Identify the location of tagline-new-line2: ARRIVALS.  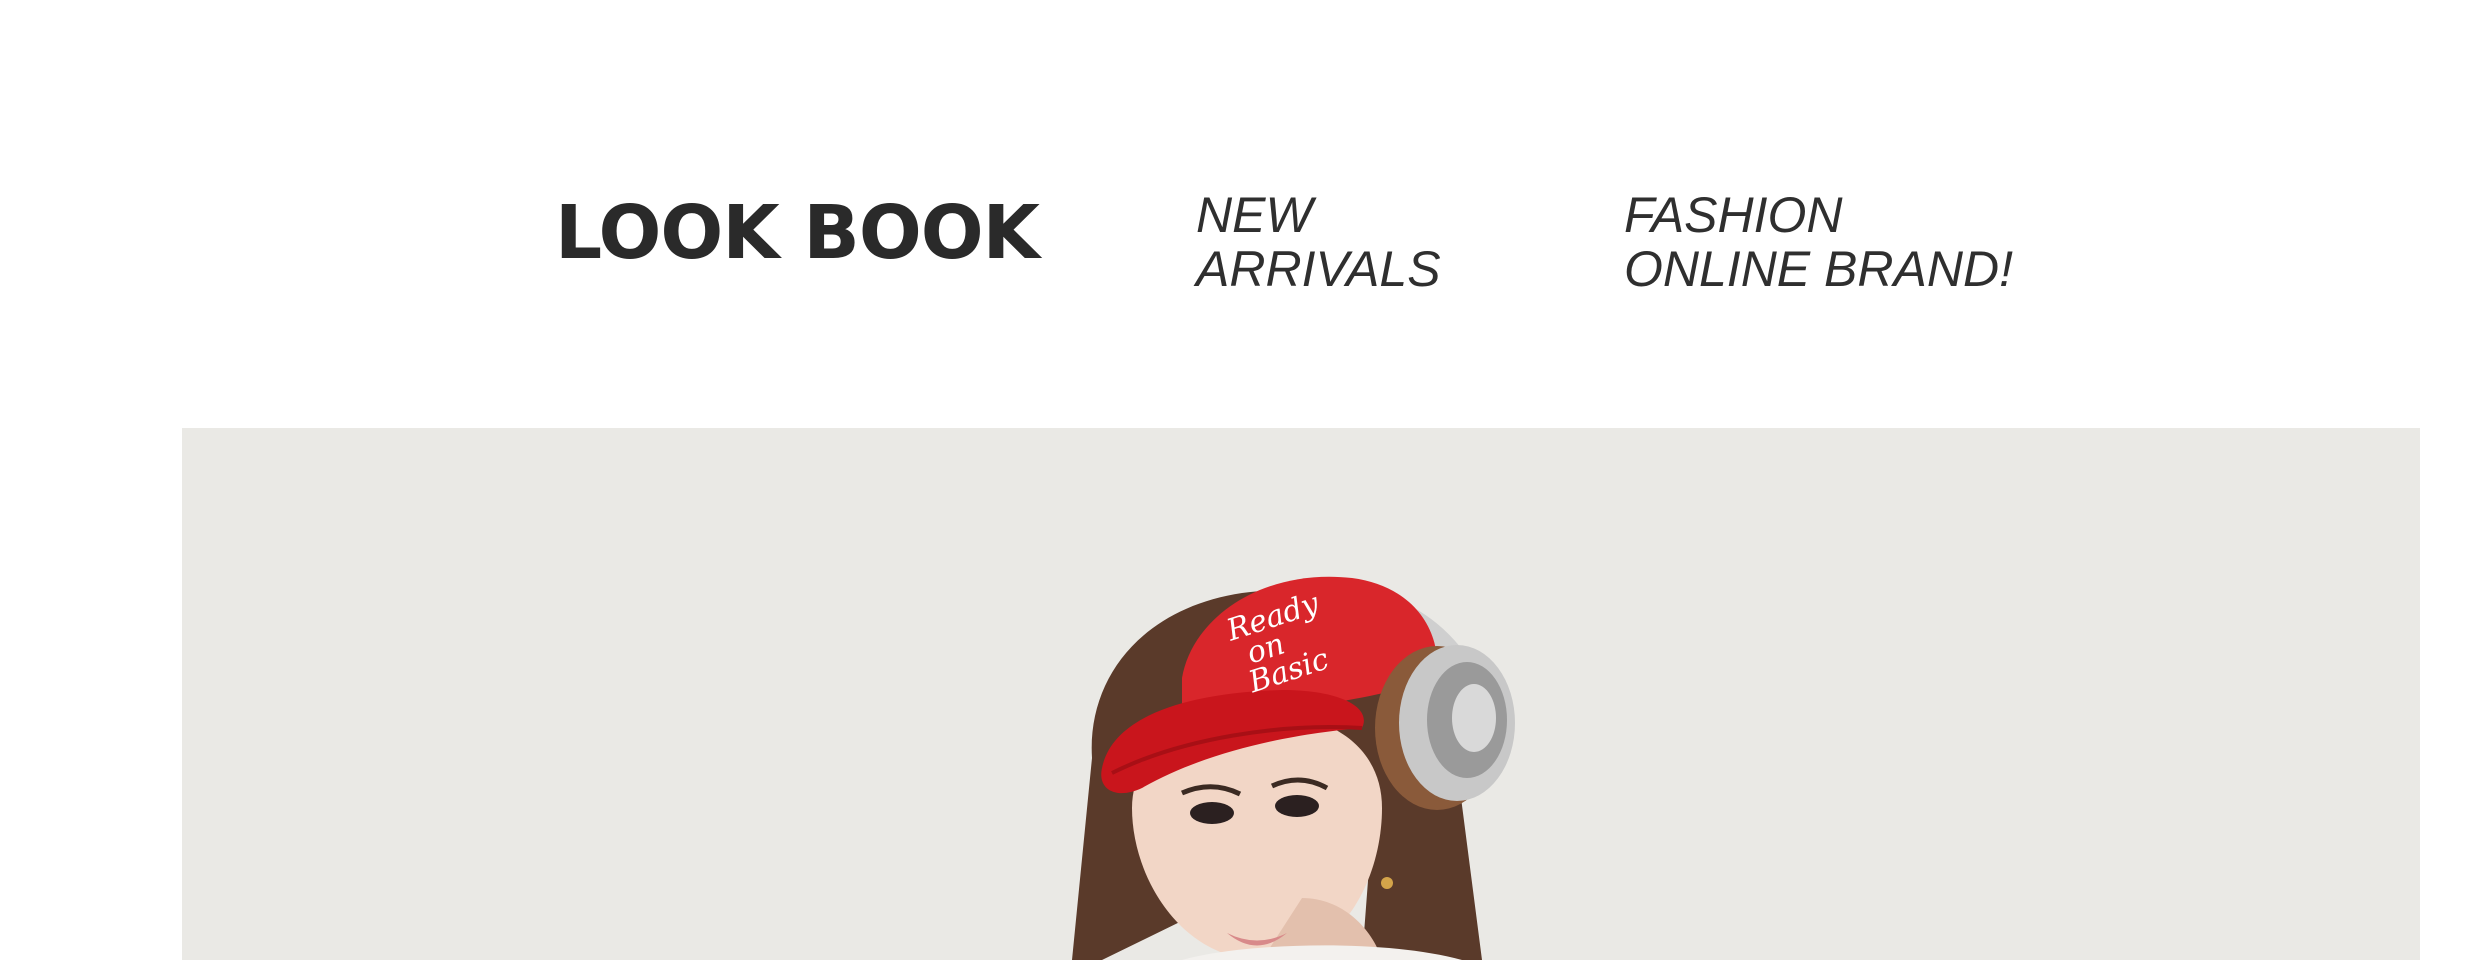
(1318, 269).